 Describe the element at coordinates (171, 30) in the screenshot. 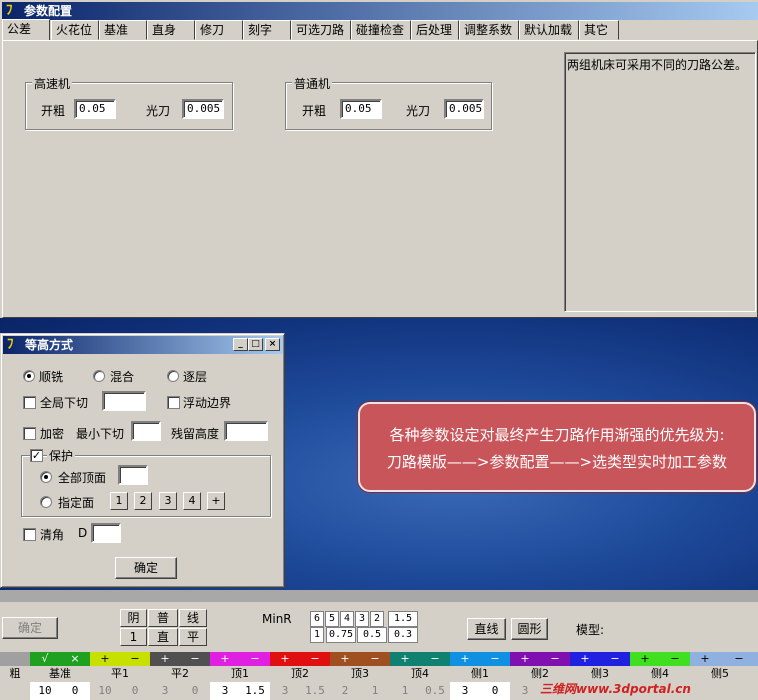

I see `tab-straight: 直身` at that location.